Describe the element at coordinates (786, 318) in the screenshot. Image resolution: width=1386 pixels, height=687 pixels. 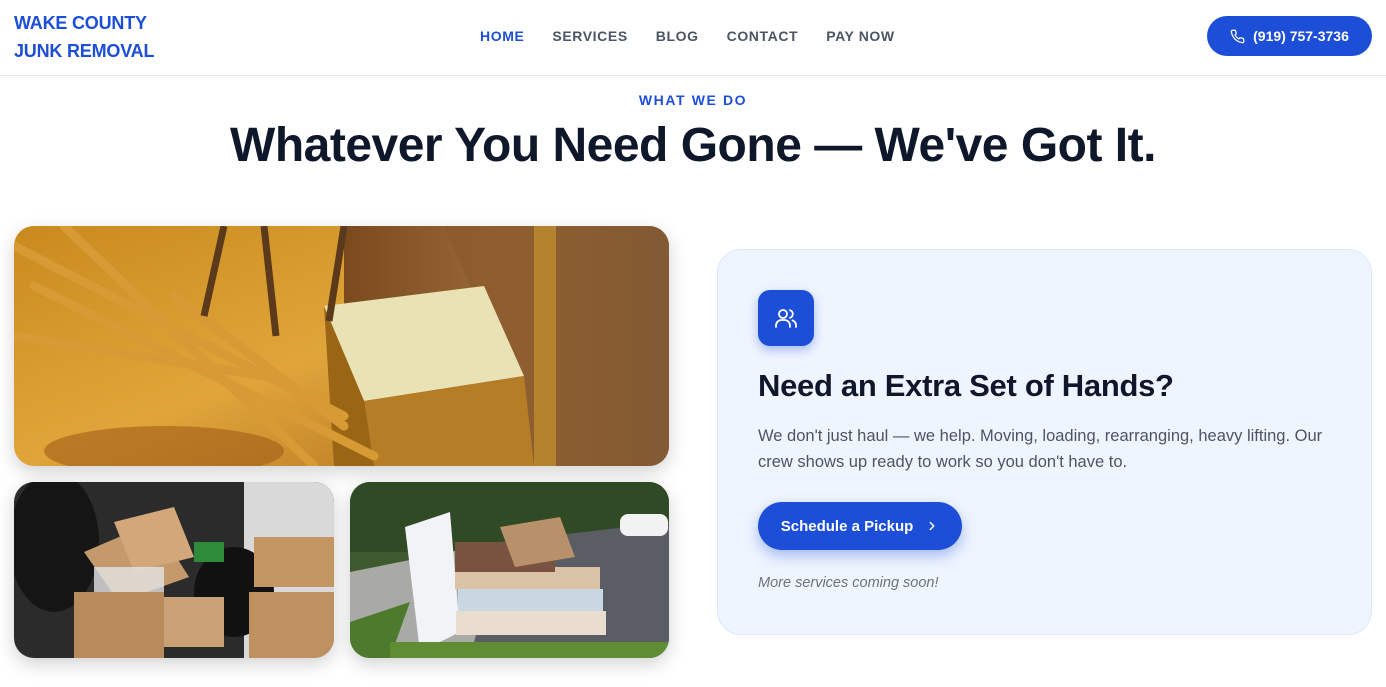
I see `users-icon` at that location.